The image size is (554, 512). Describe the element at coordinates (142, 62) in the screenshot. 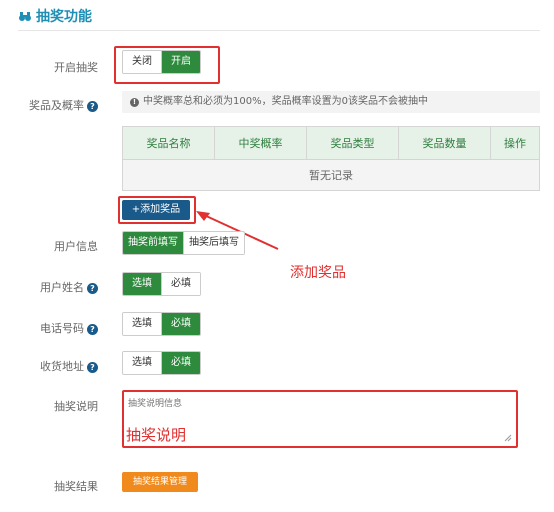

I see `lottery-off-button: 关闭` at that location.